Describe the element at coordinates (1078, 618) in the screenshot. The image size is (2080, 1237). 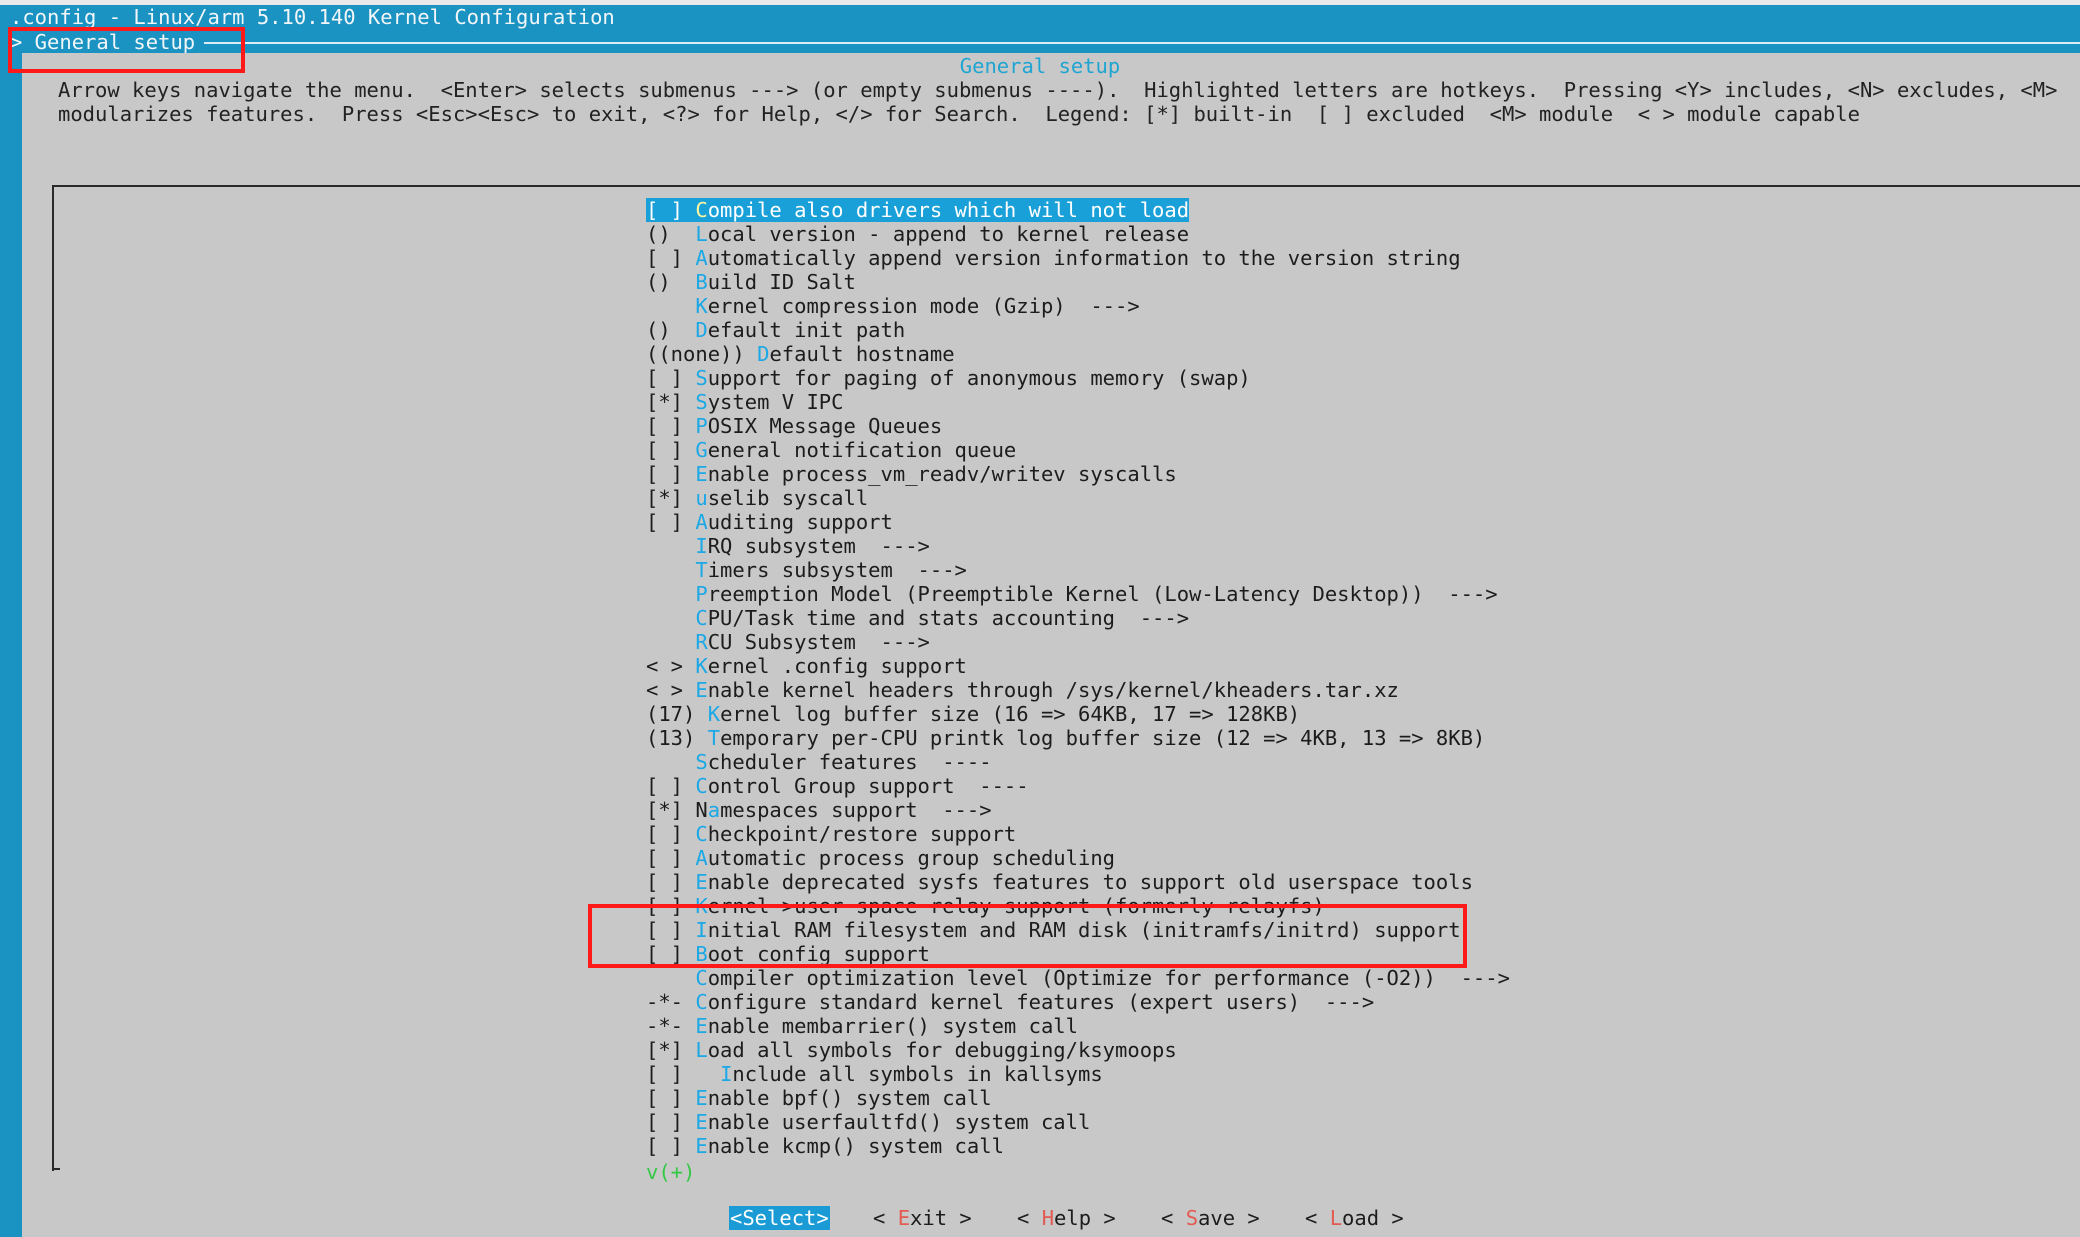
I see `menu-item: CPU/Task time and stats accounting --->` at that location.